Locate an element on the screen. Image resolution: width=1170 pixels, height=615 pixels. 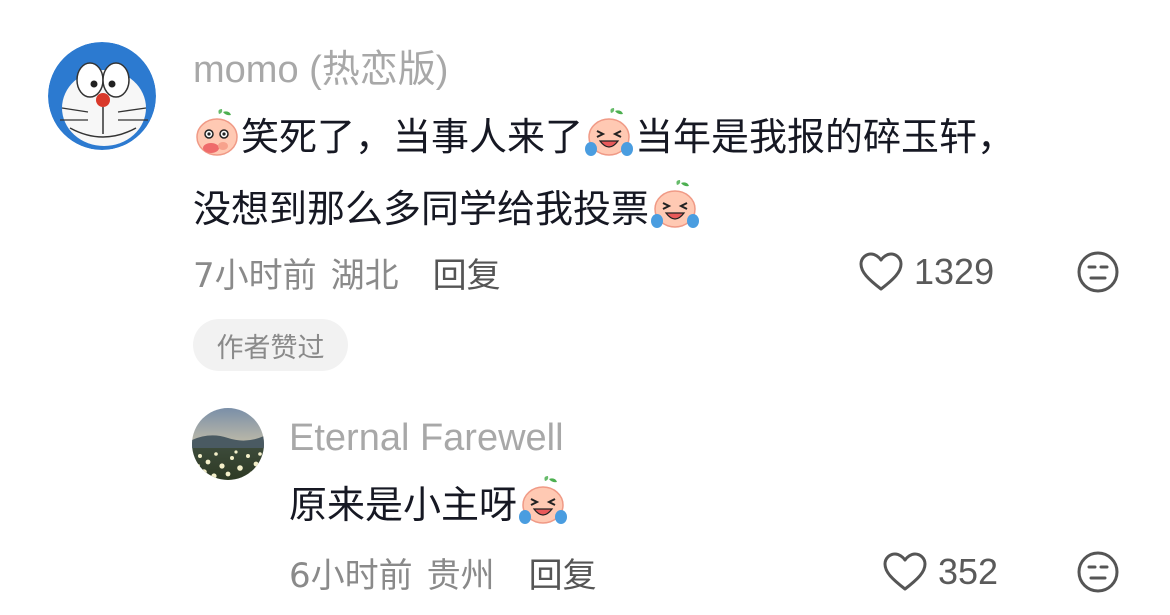
reply-meta: 6小时前 贵州 回复 is located at coordinates (443, 572).